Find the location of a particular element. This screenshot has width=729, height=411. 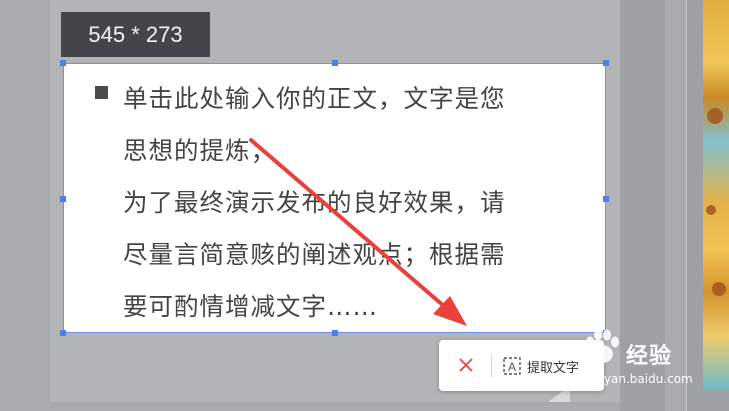

watermark-title: 经验 is located at coordinates (649, 356).